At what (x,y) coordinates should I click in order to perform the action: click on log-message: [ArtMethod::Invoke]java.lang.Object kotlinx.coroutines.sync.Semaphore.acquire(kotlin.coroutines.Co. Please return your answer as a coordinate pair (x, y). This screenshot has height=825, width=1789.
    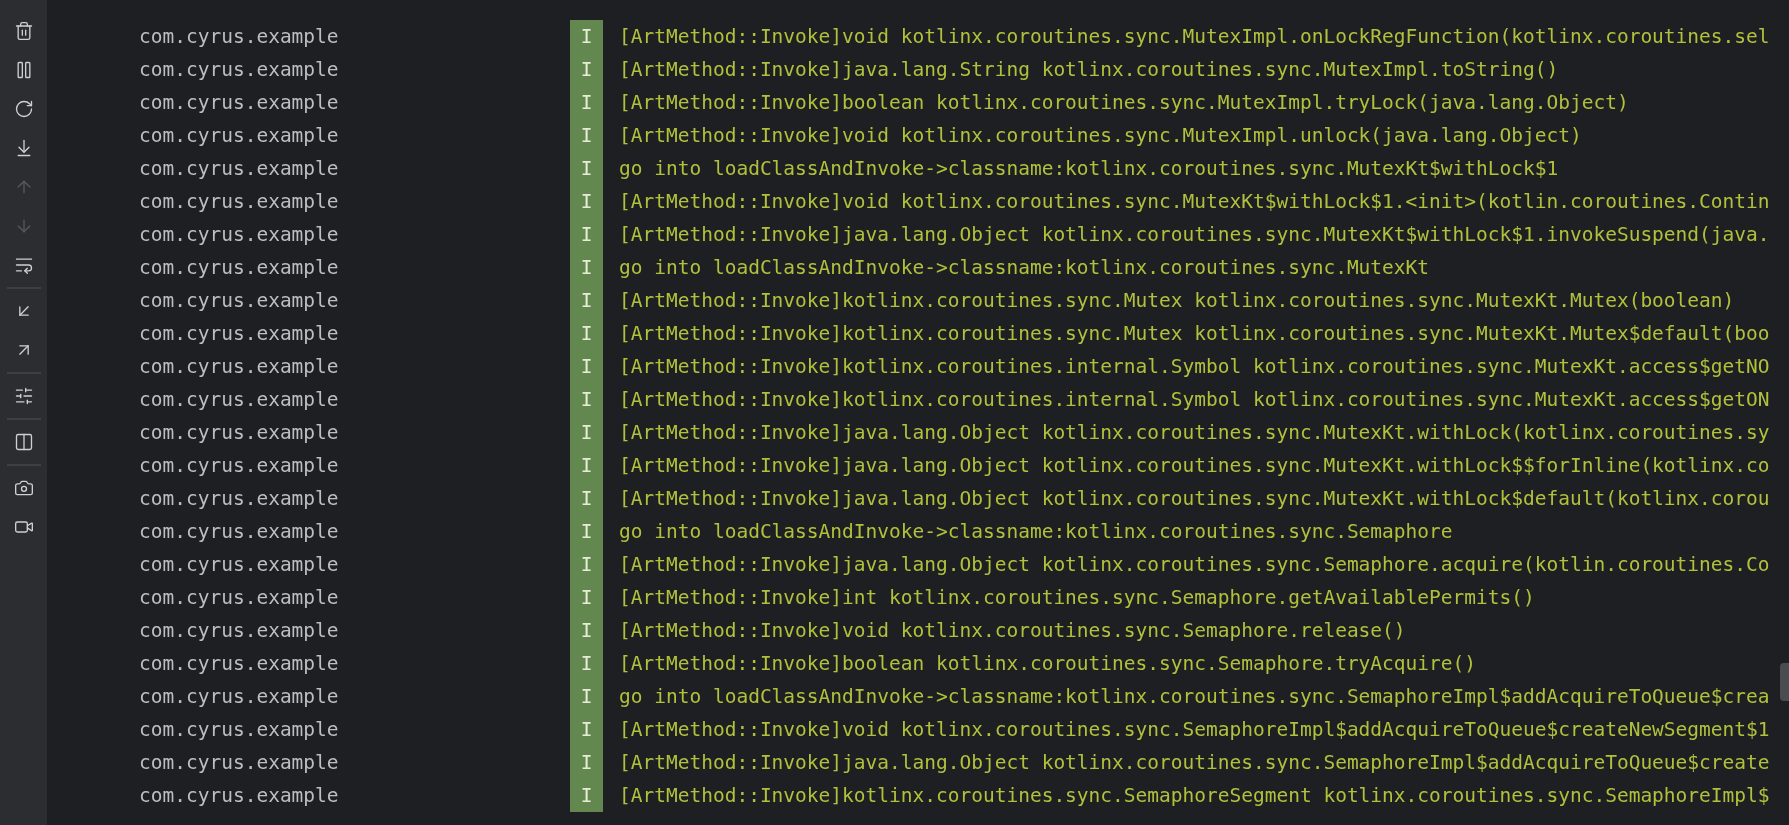
    Looking at the image, I should click on (1194, 565).